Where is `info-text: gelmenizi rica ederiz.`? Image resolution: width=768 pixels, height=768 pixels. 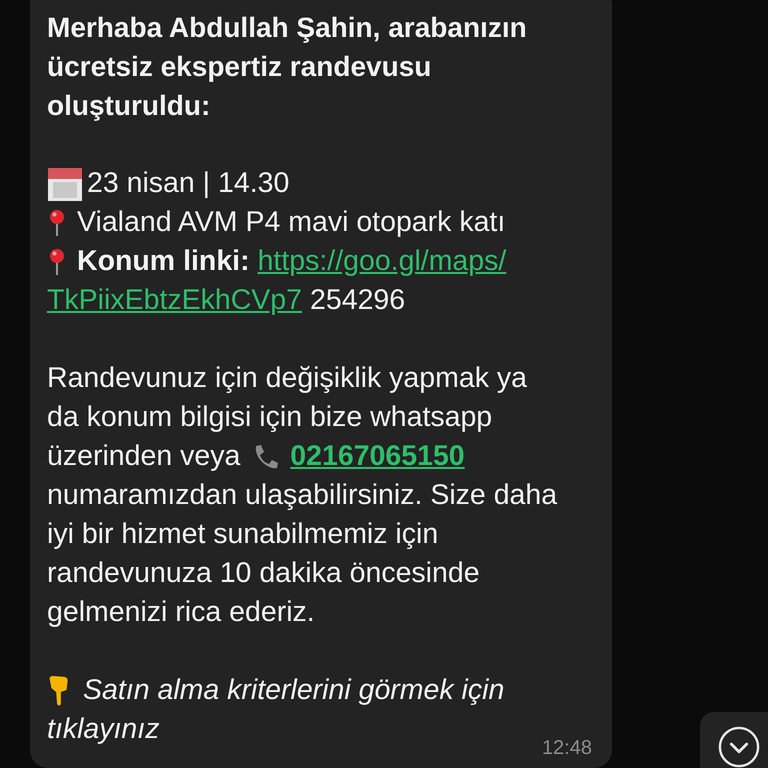 info-text: gelmenizi rica ederiz. is located at coordinates (181, 612).